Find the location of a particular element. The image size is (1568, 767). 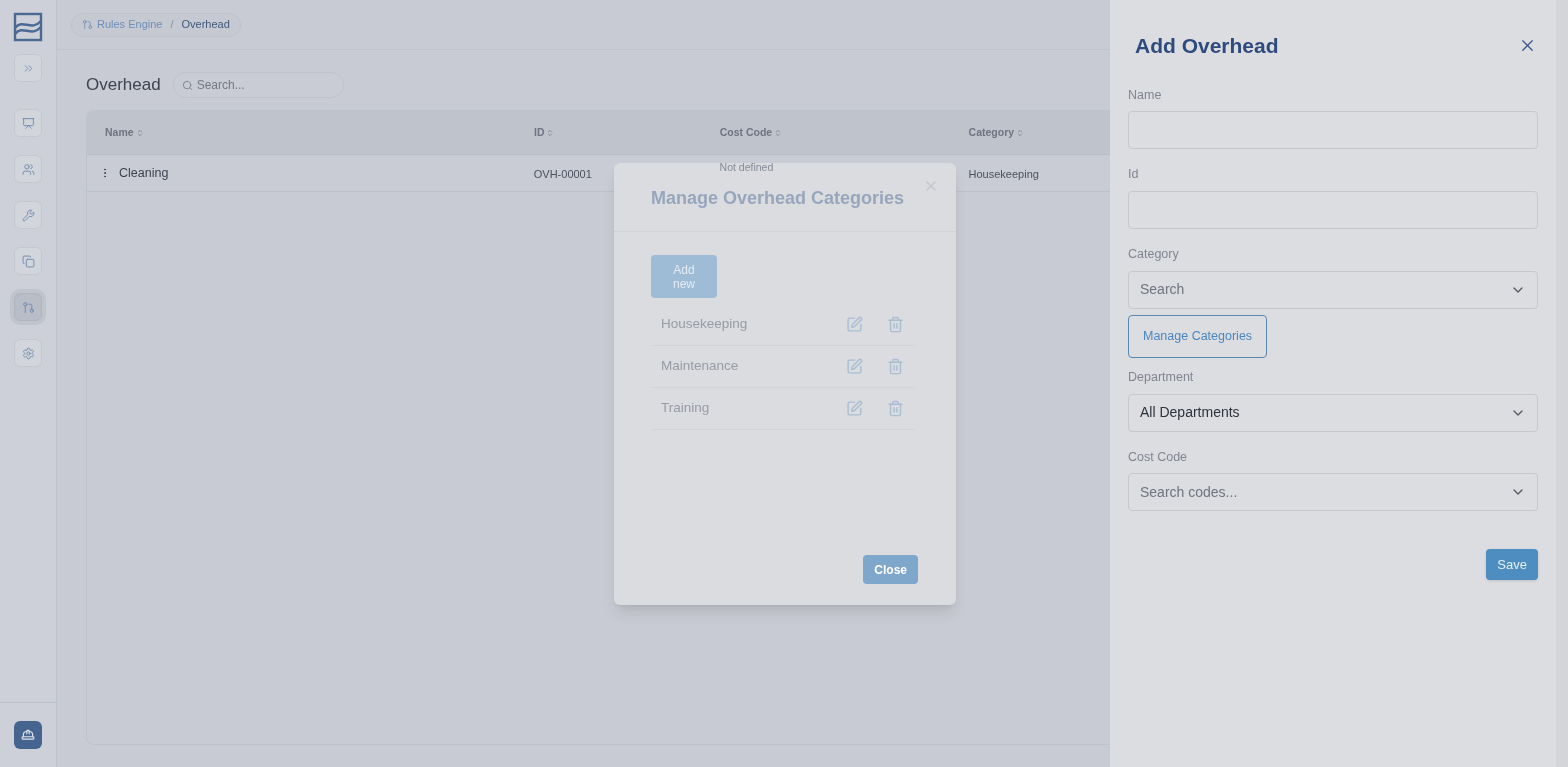

select-field: All Departments is located at coordinates (1333, 412).